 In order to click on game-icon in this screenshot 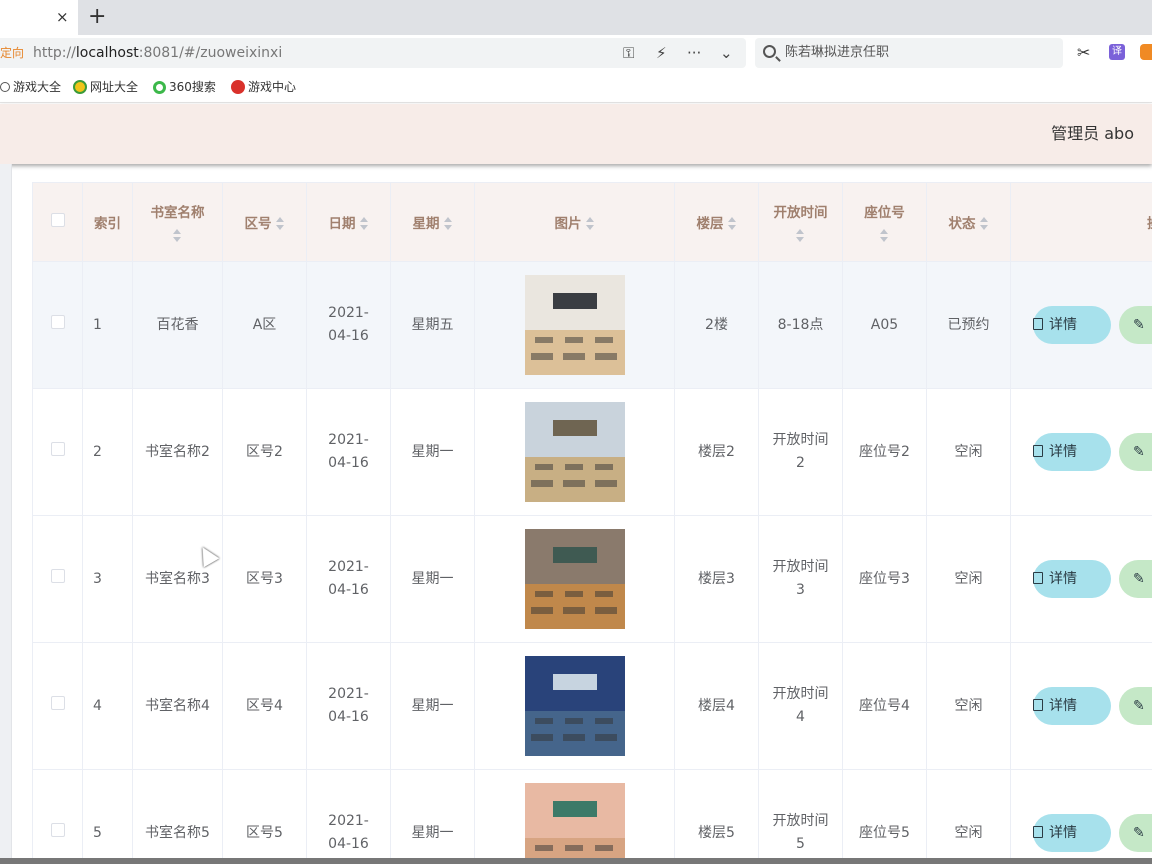, I will do `click(1146, 52)`.